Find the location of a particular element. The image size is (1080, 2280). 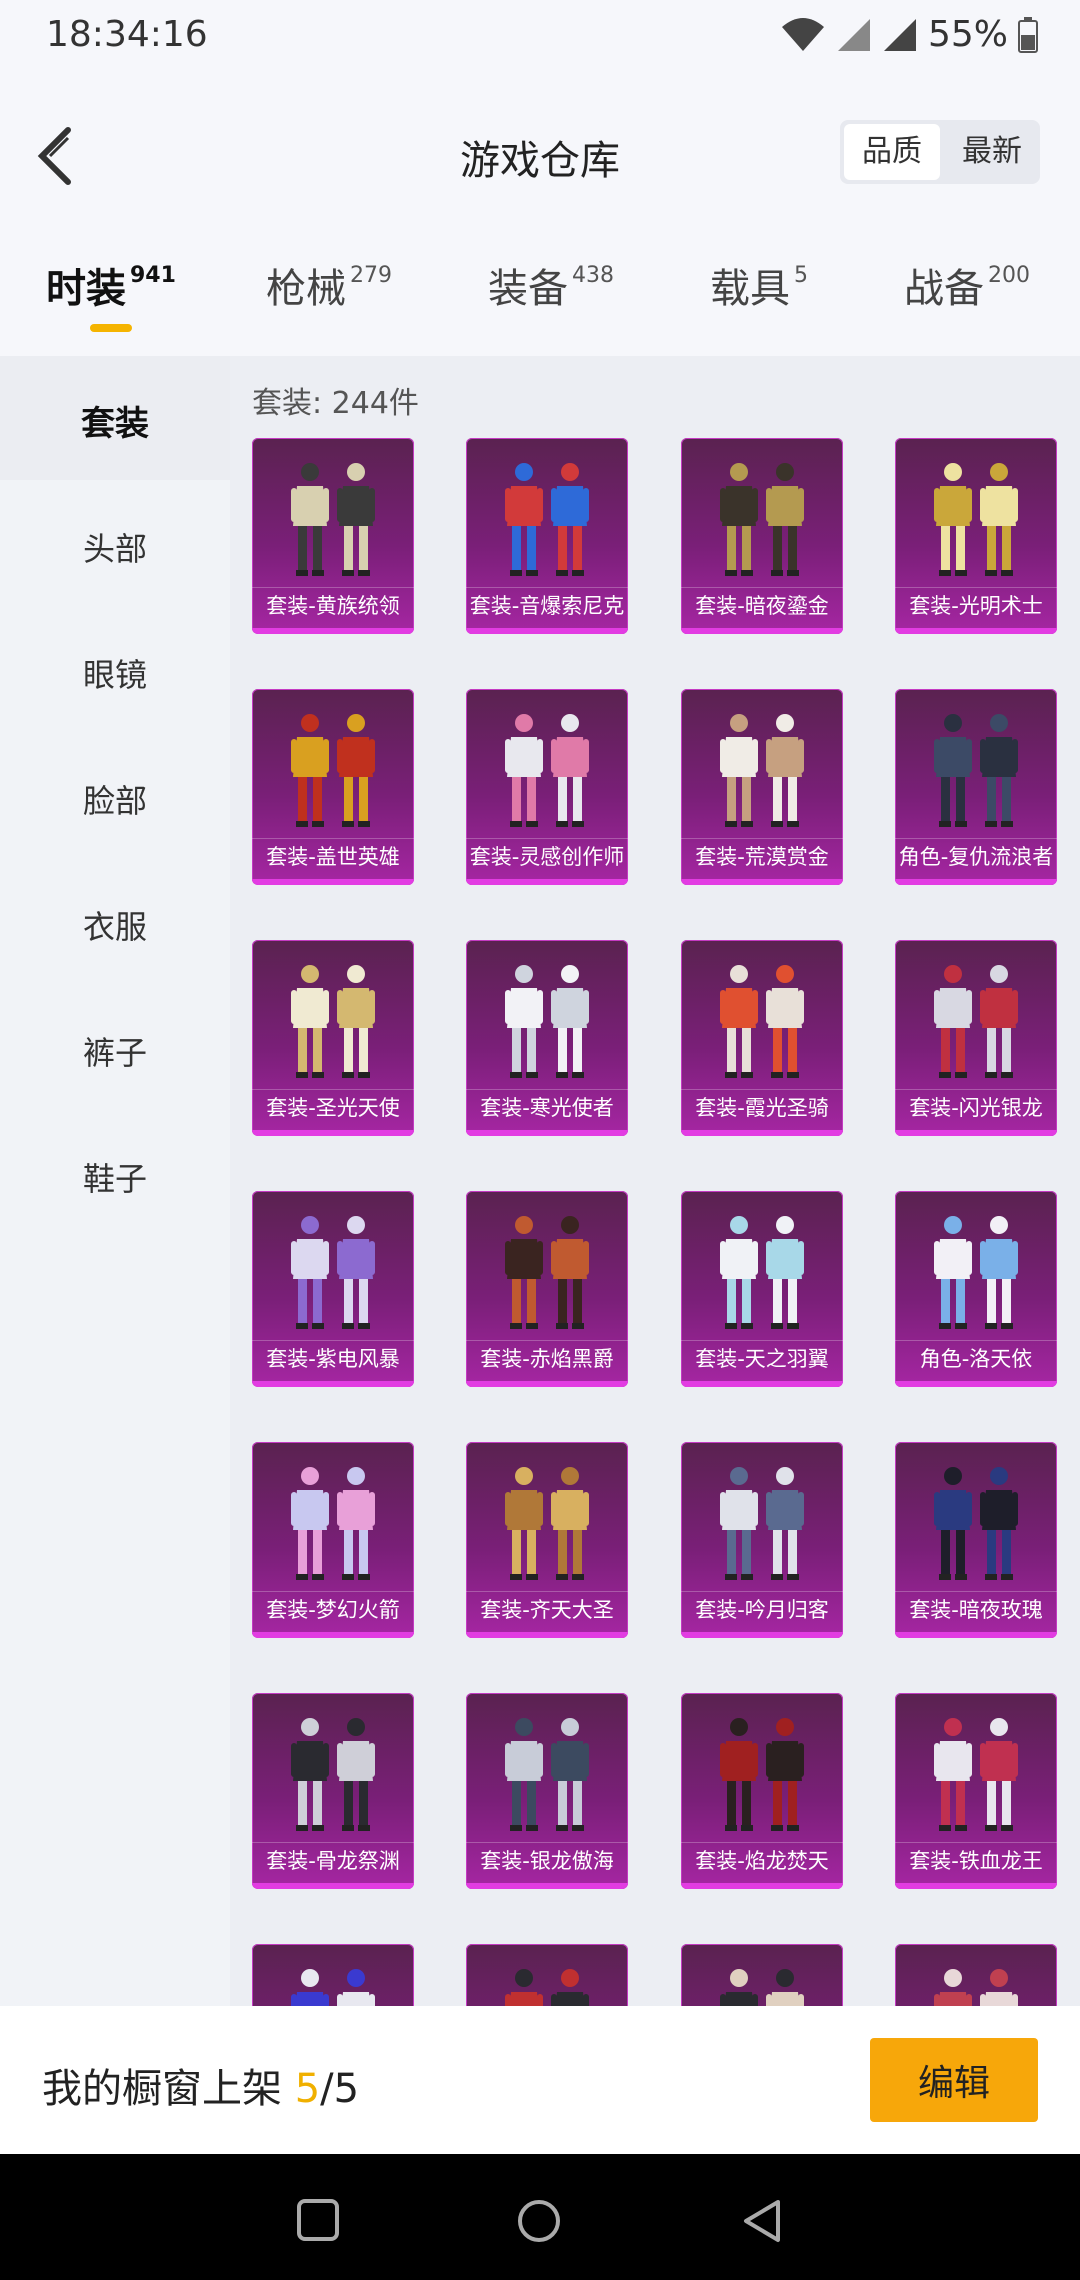

item-card: 套装-光明术士 is located at coordinates (976, 536).